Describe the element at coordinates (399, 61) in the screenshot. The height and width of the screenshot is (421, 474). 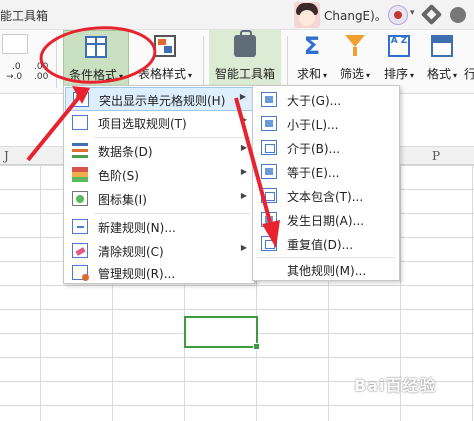
I see `sort-button: A Z 排序 ▾` at that location.